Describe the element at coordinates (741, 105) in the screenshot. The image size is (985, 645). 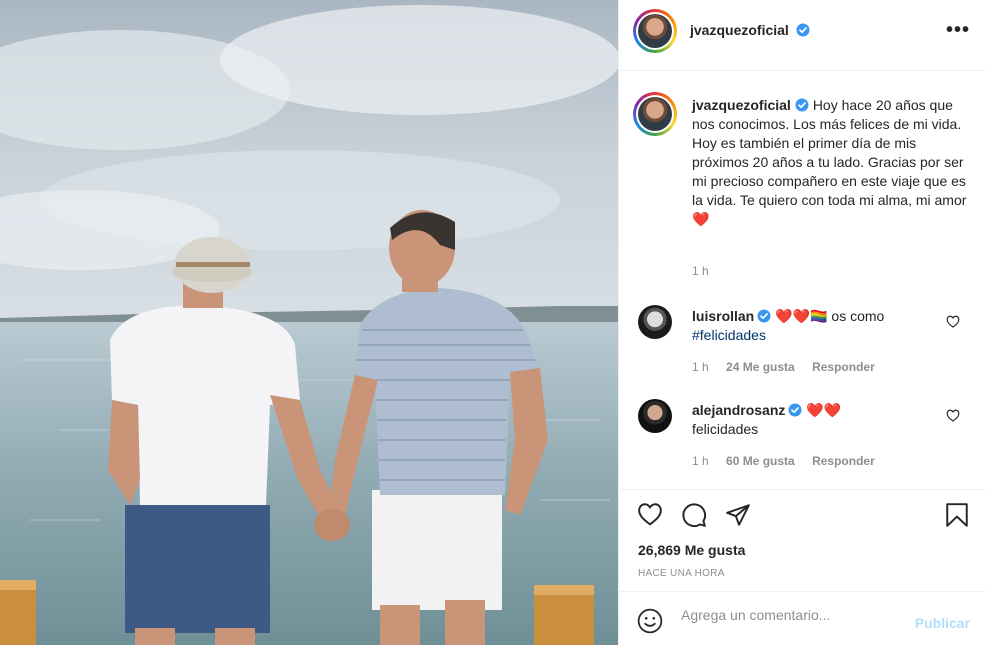
I see `caption-username: jvazquezoficial` at that location.